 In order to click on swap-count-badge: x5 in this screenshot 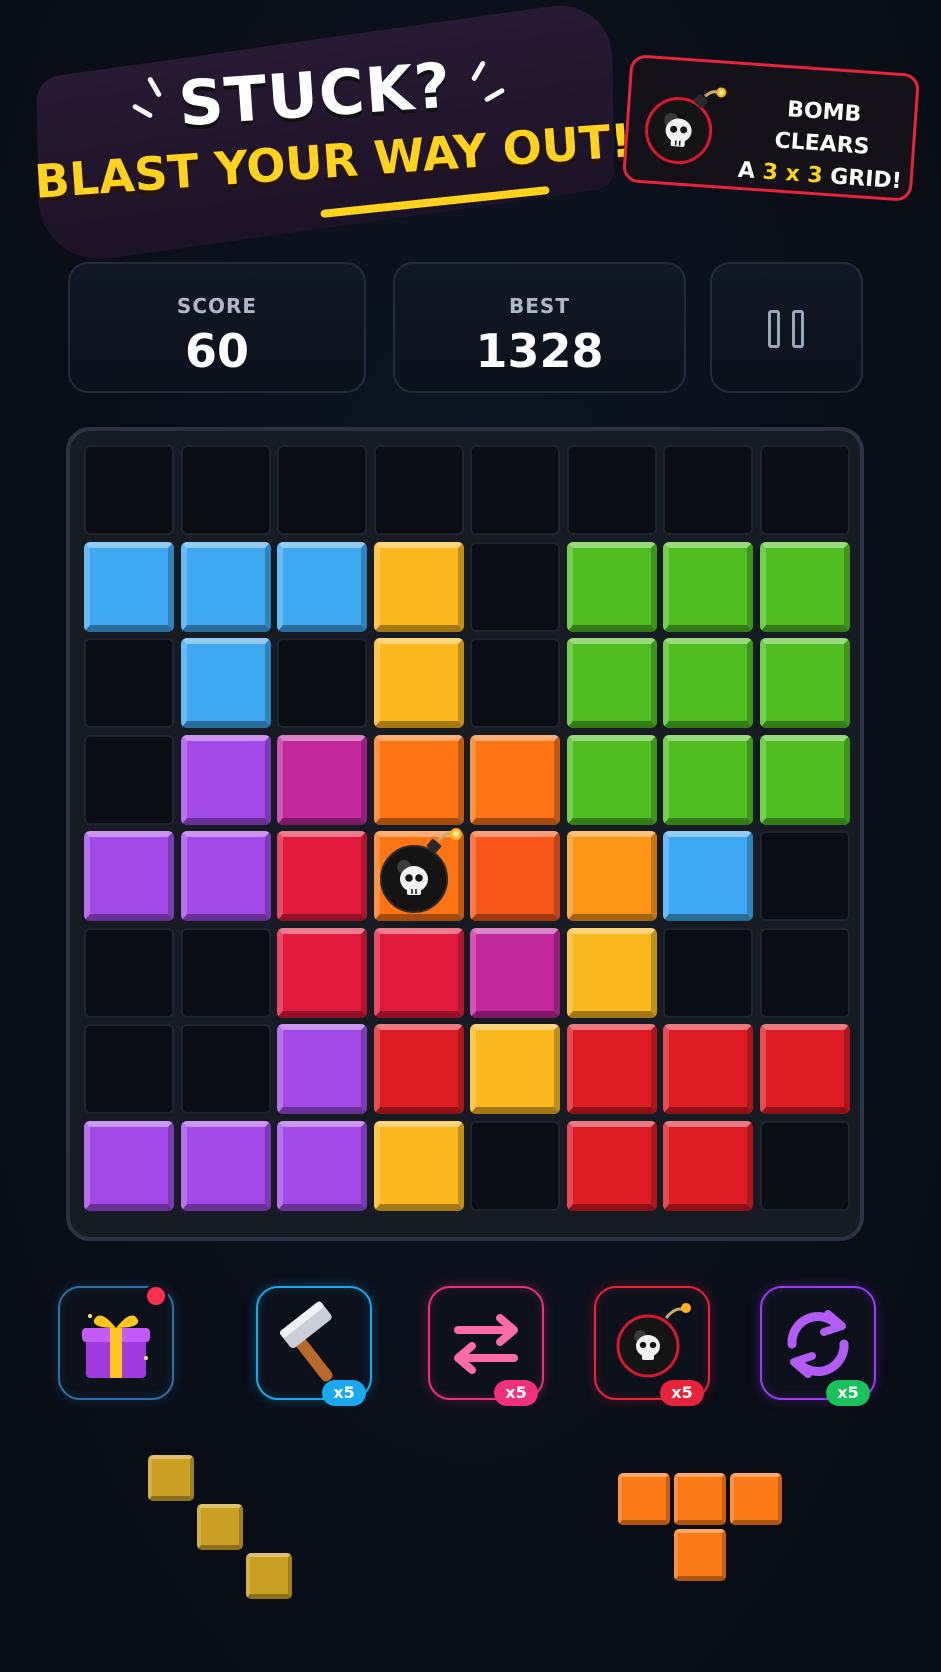, I will do `click(516, 1393)`.